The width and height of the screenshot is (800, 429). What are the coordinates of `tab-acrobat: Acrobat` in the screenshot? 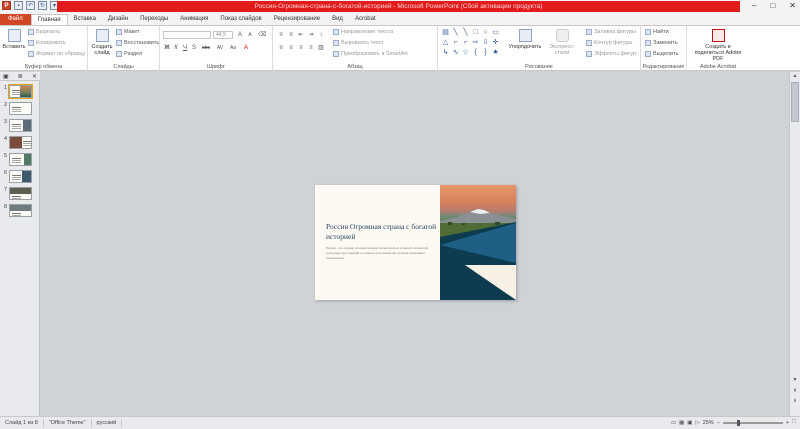 It's located at (365, 19).